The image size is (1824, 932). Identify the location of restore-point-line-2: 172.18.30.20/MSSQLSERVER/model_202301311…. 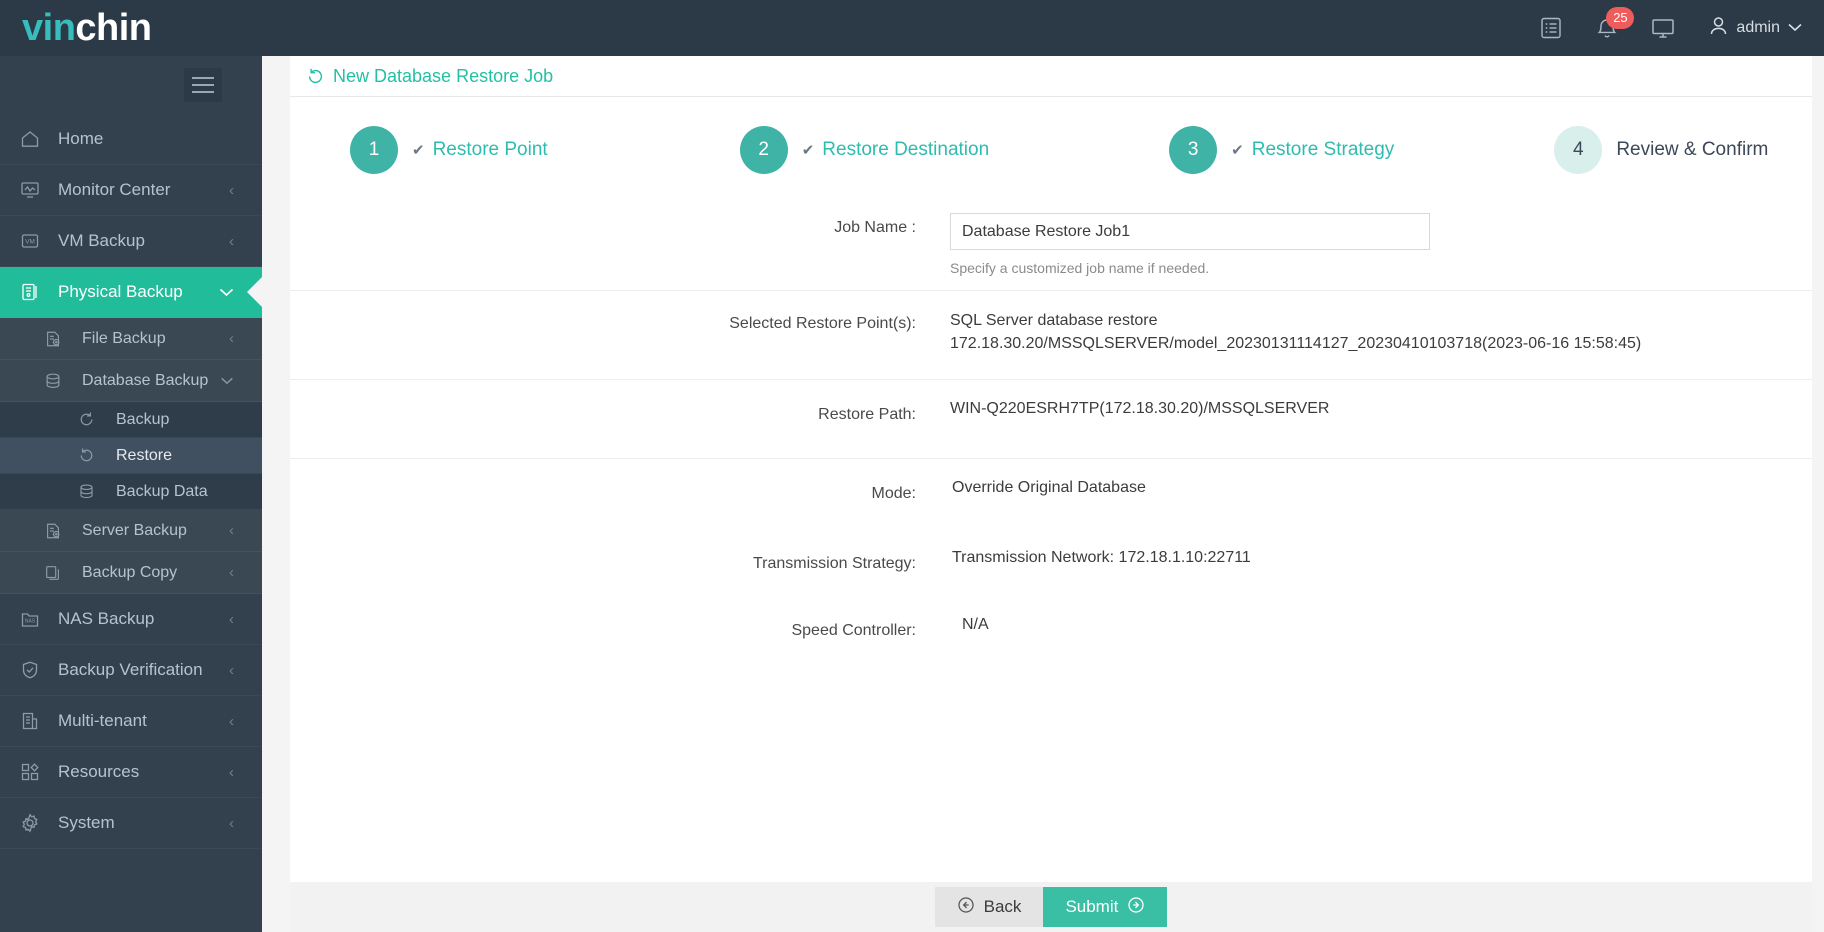
(1296, 343).